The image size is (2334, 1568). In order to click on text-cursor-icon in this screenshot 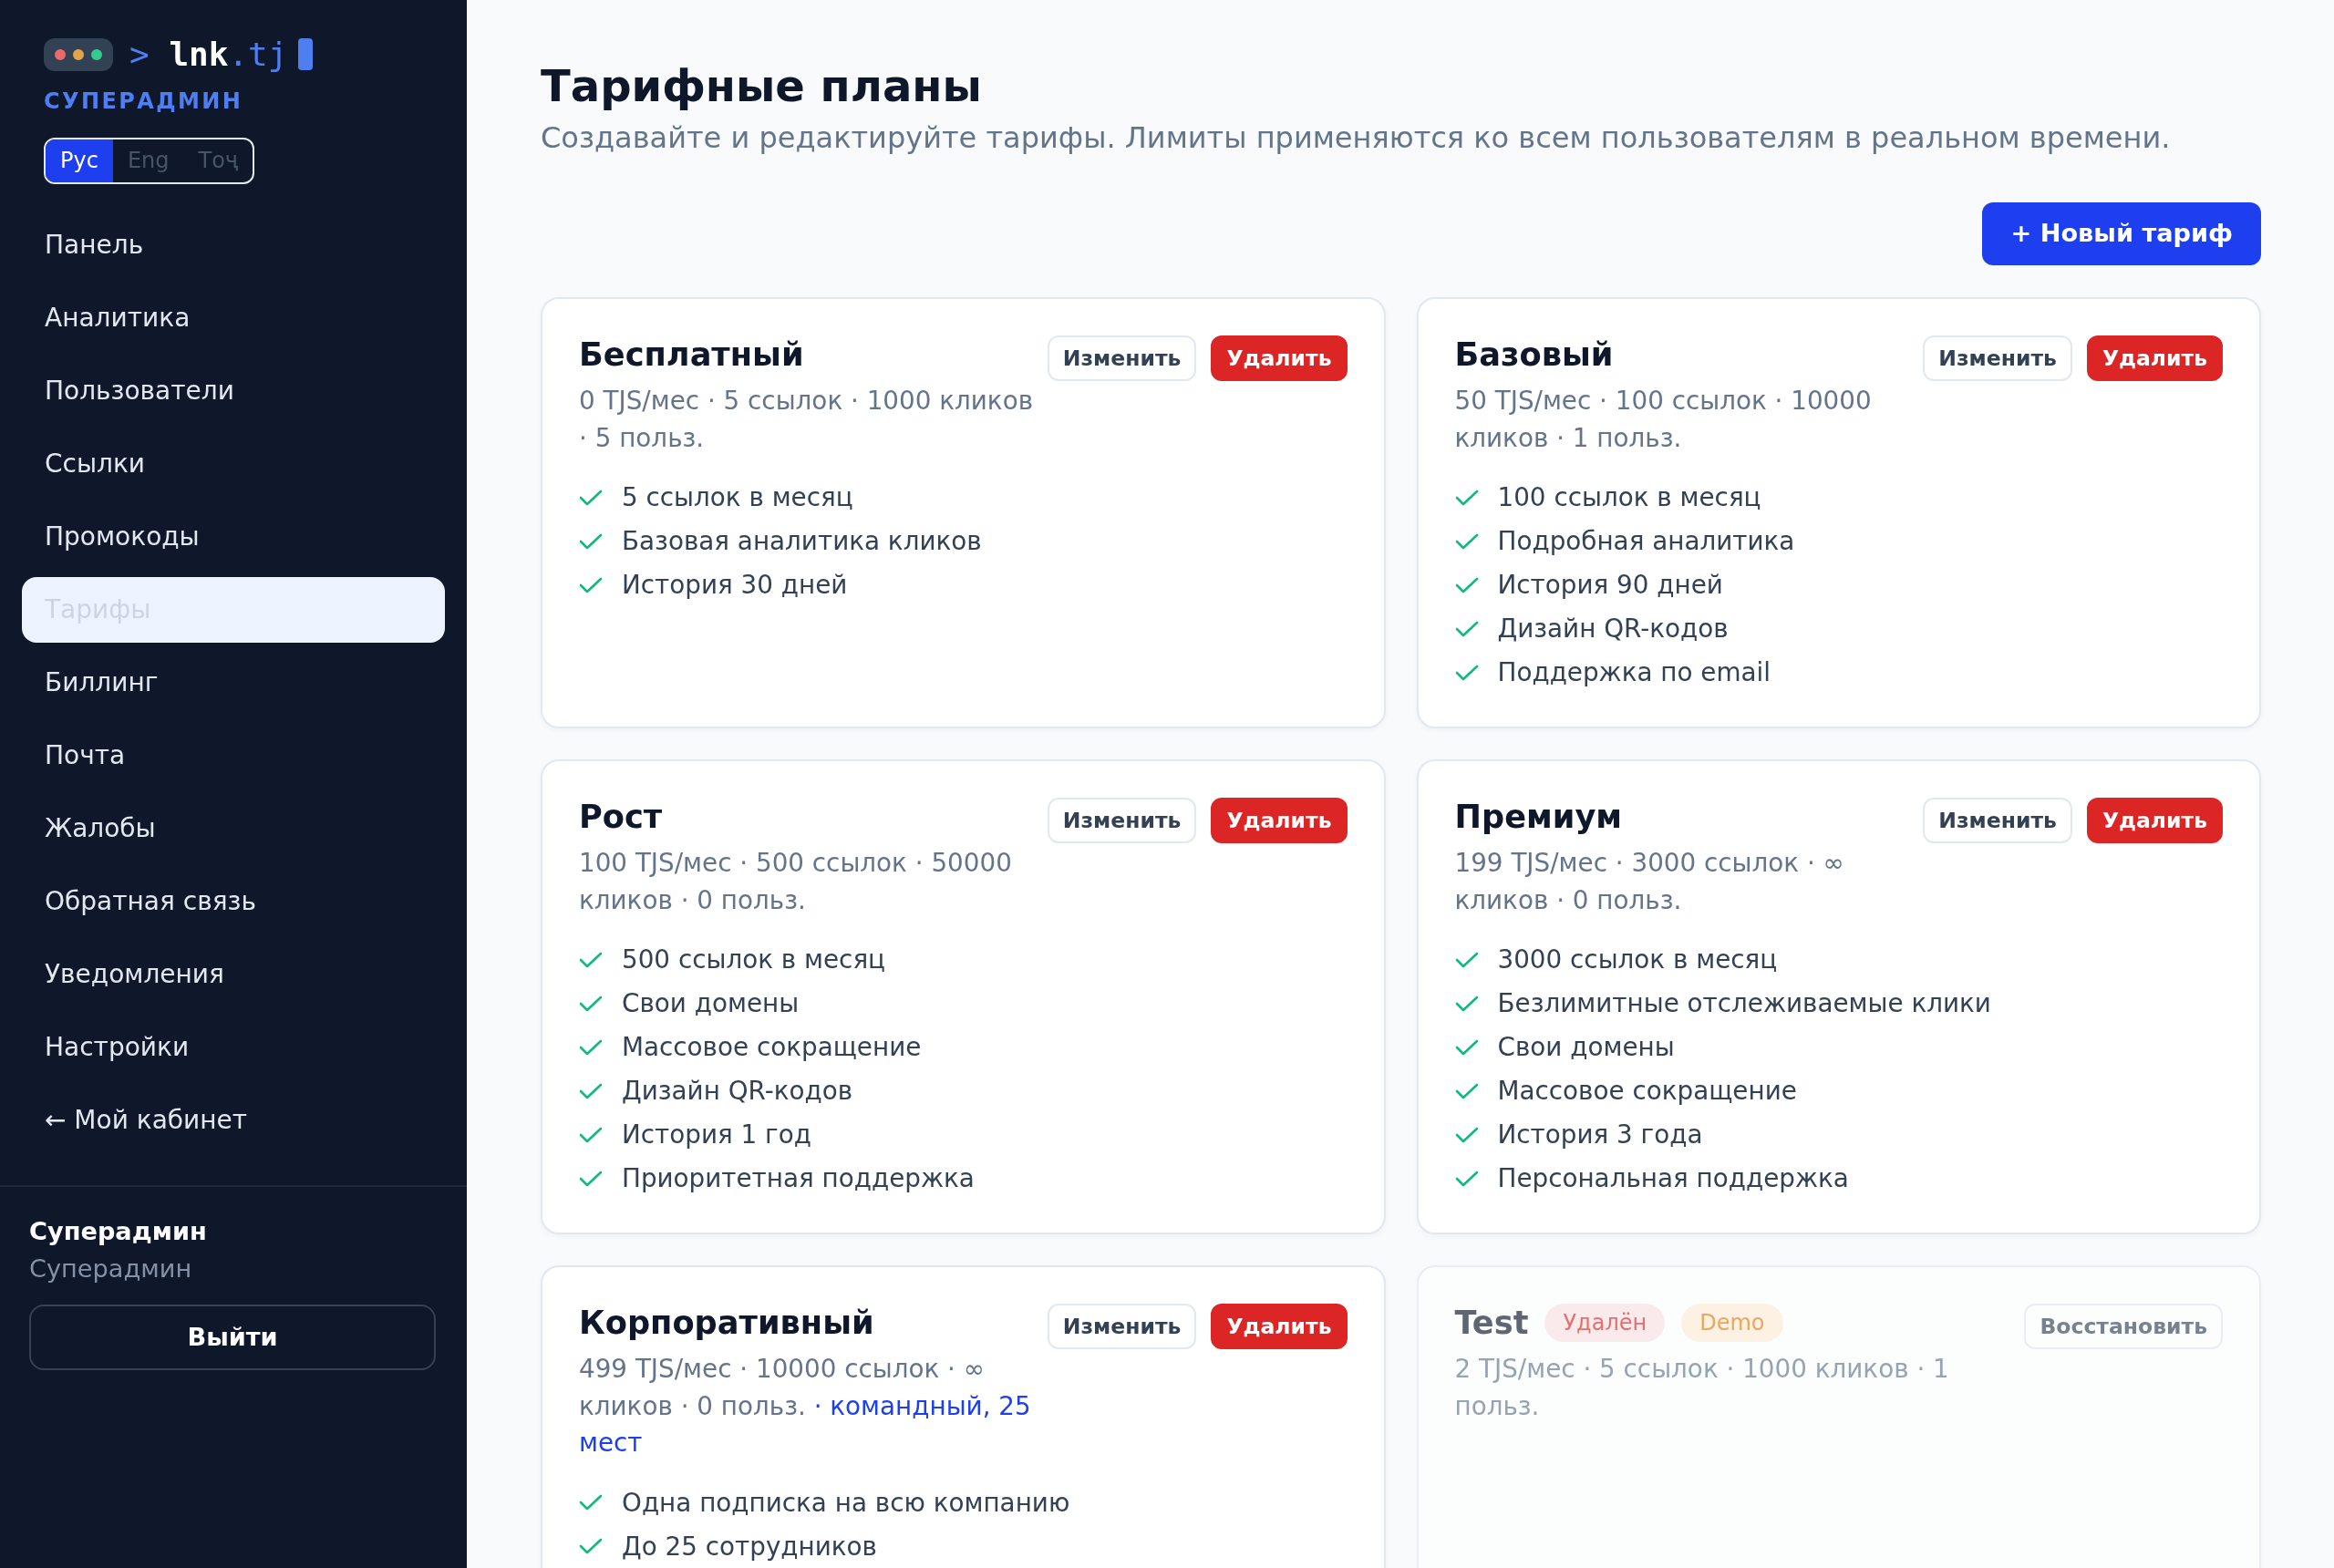, I will do `click(306, 54)`.